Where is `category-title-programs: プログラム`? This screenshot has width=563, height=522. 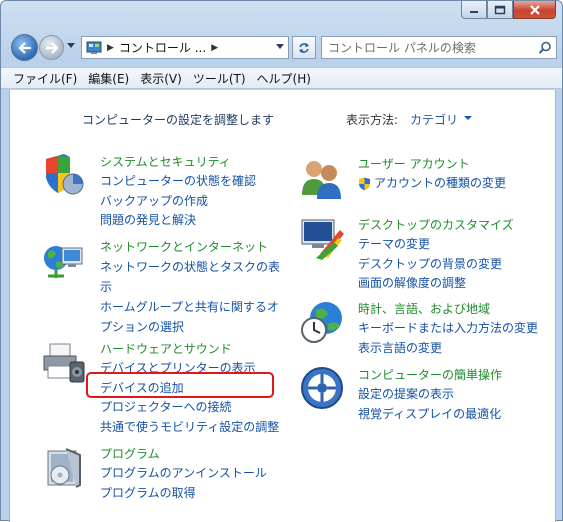 category-title-programs: プログラム is located at coordinates (195, 454).